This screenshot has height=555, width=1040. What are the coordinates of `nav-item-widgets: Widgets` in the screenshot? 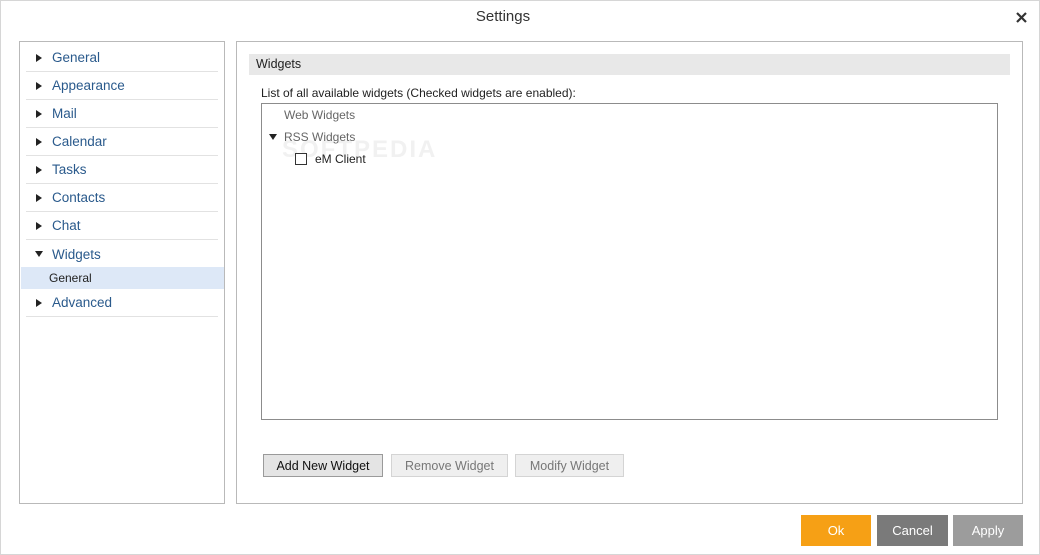 It's located at (122, 254).